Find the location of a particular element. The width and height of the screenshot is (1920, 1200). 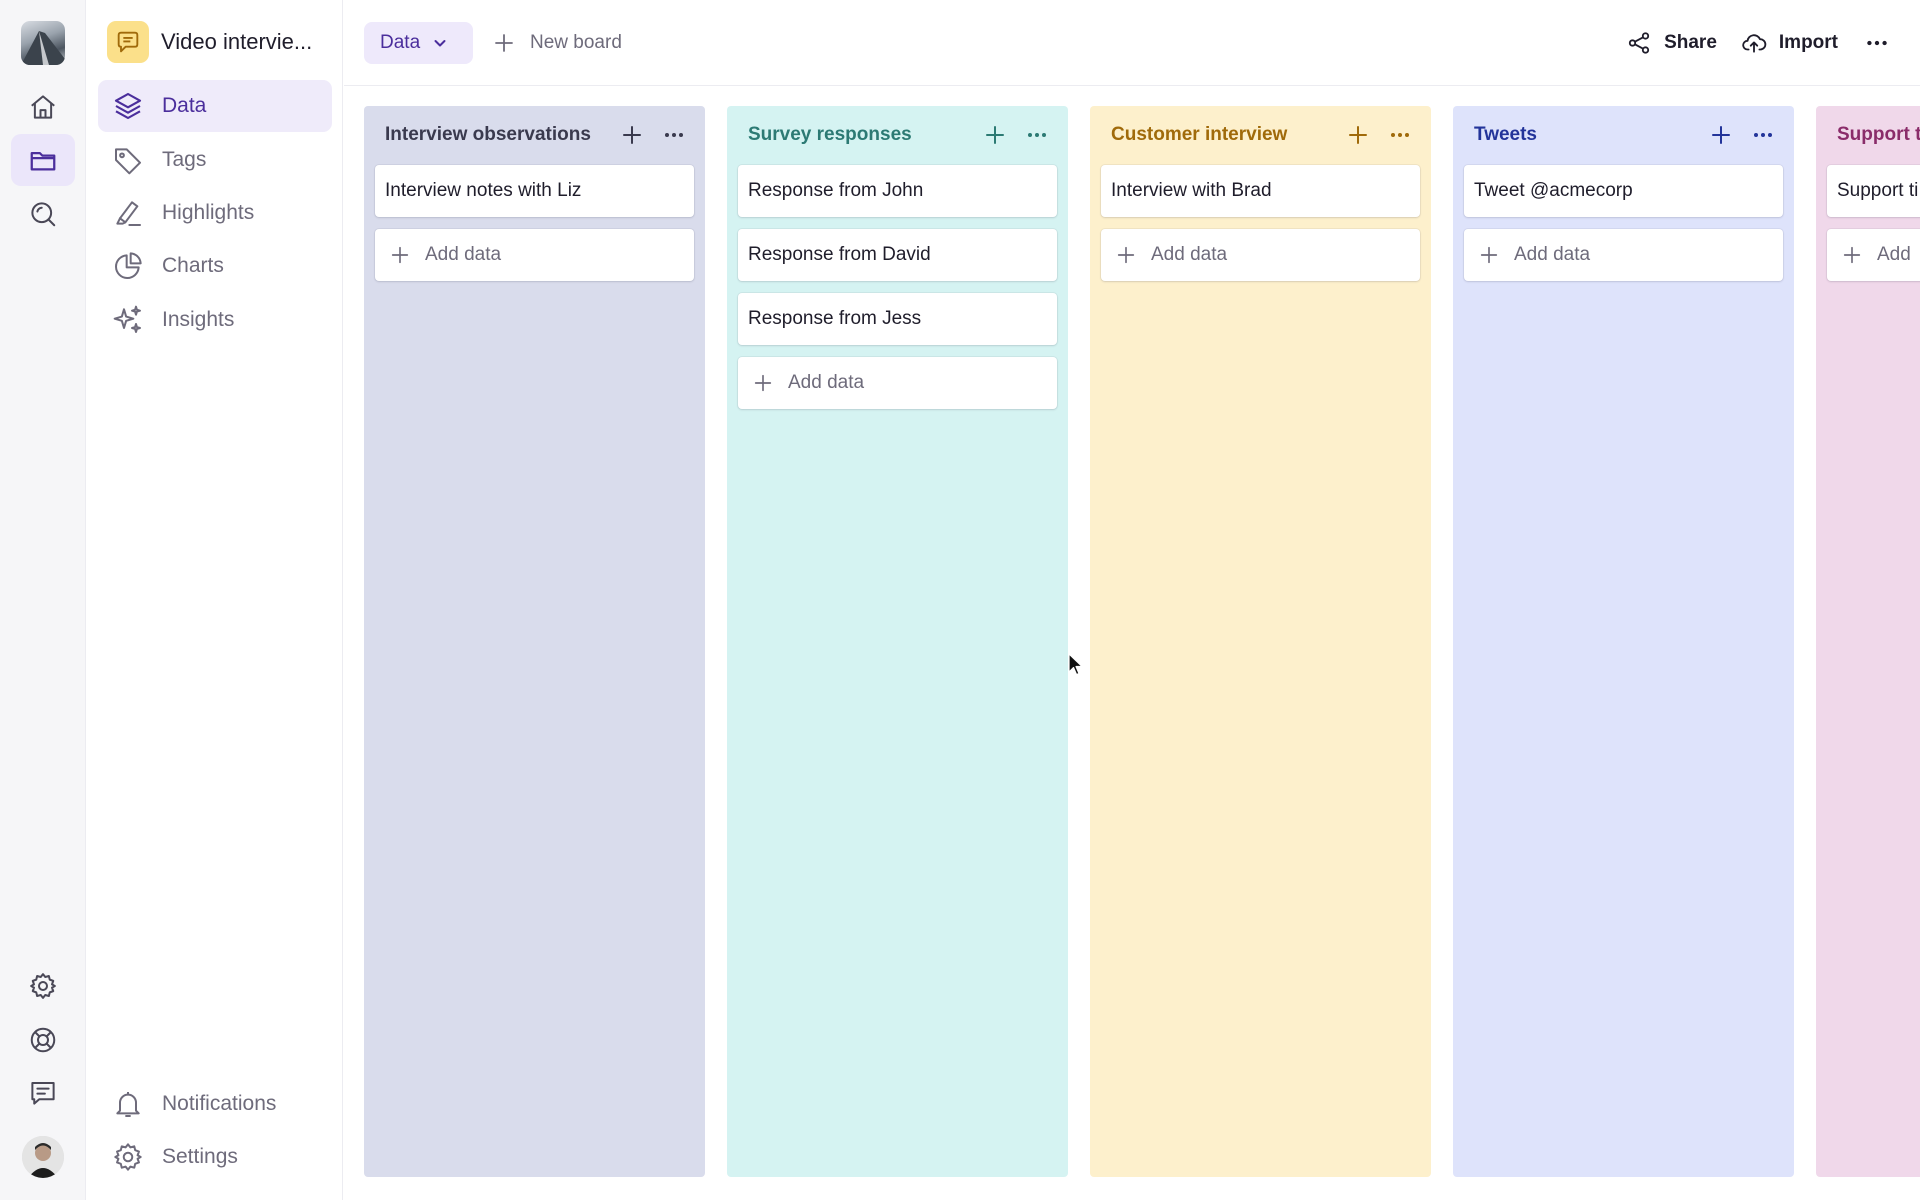

home-icon is located at coordinates (43, 107).